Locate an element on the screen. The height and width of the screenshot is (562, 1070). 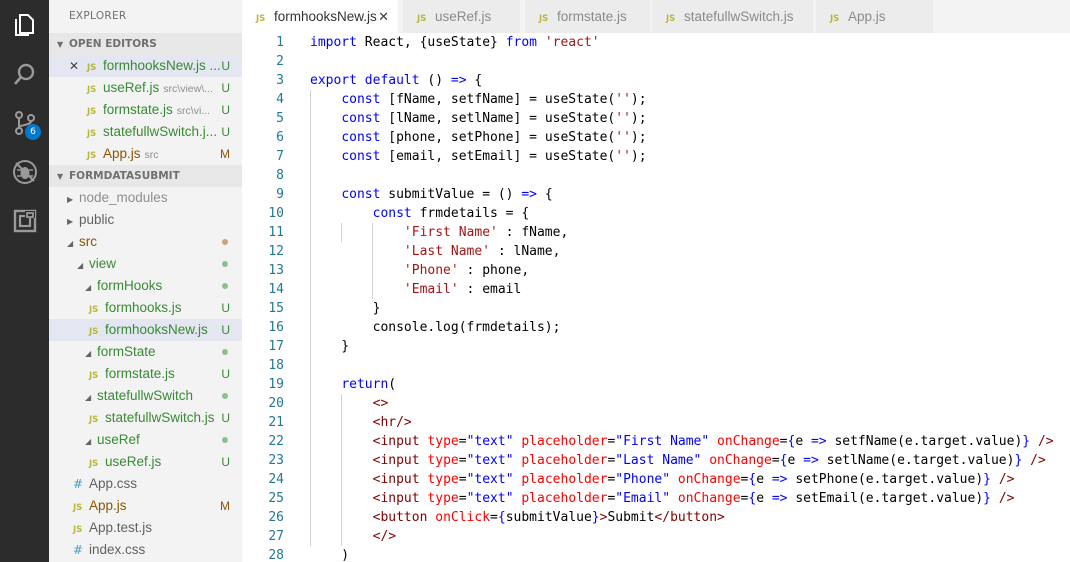
code-line: 13 'Phone' : phone, is located at coordinates (656, 270).